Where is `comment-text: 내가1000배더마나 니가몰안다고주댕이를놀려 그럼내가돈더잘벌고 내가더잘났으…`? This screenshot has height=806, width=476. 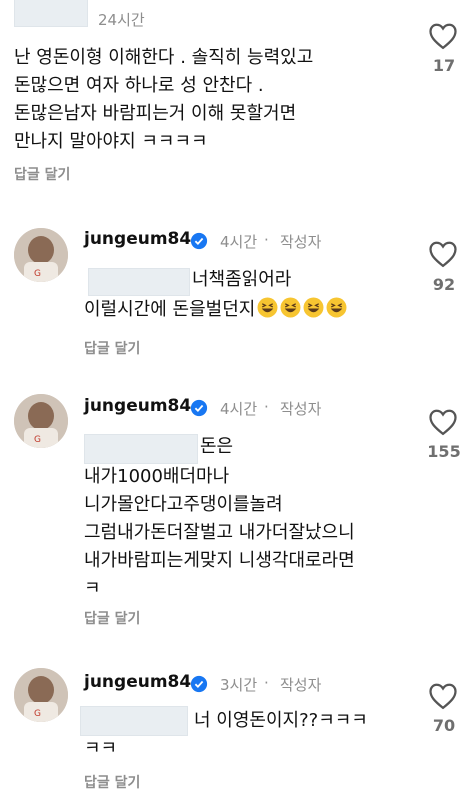 comment-text: 내가1000배더마나 니가몰안다고주댕이를놀려 그럼내가돈더잘벌고 내가더잘났으… is located at coordinates (219, 532).